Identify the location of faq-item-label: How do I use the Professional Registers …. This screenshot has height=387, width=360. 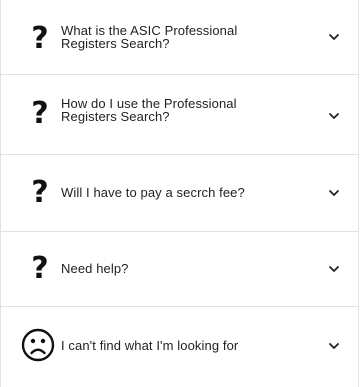
(149, 110).